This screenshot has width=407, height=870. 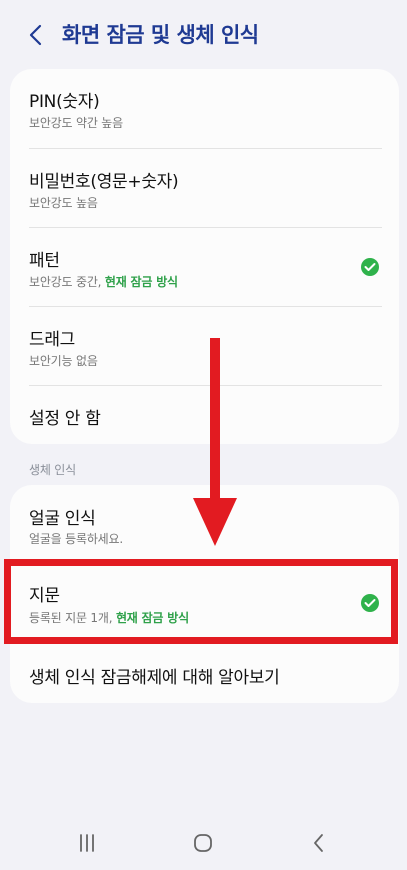 I want to click on navigation-bar, so click(x=203, y=840).